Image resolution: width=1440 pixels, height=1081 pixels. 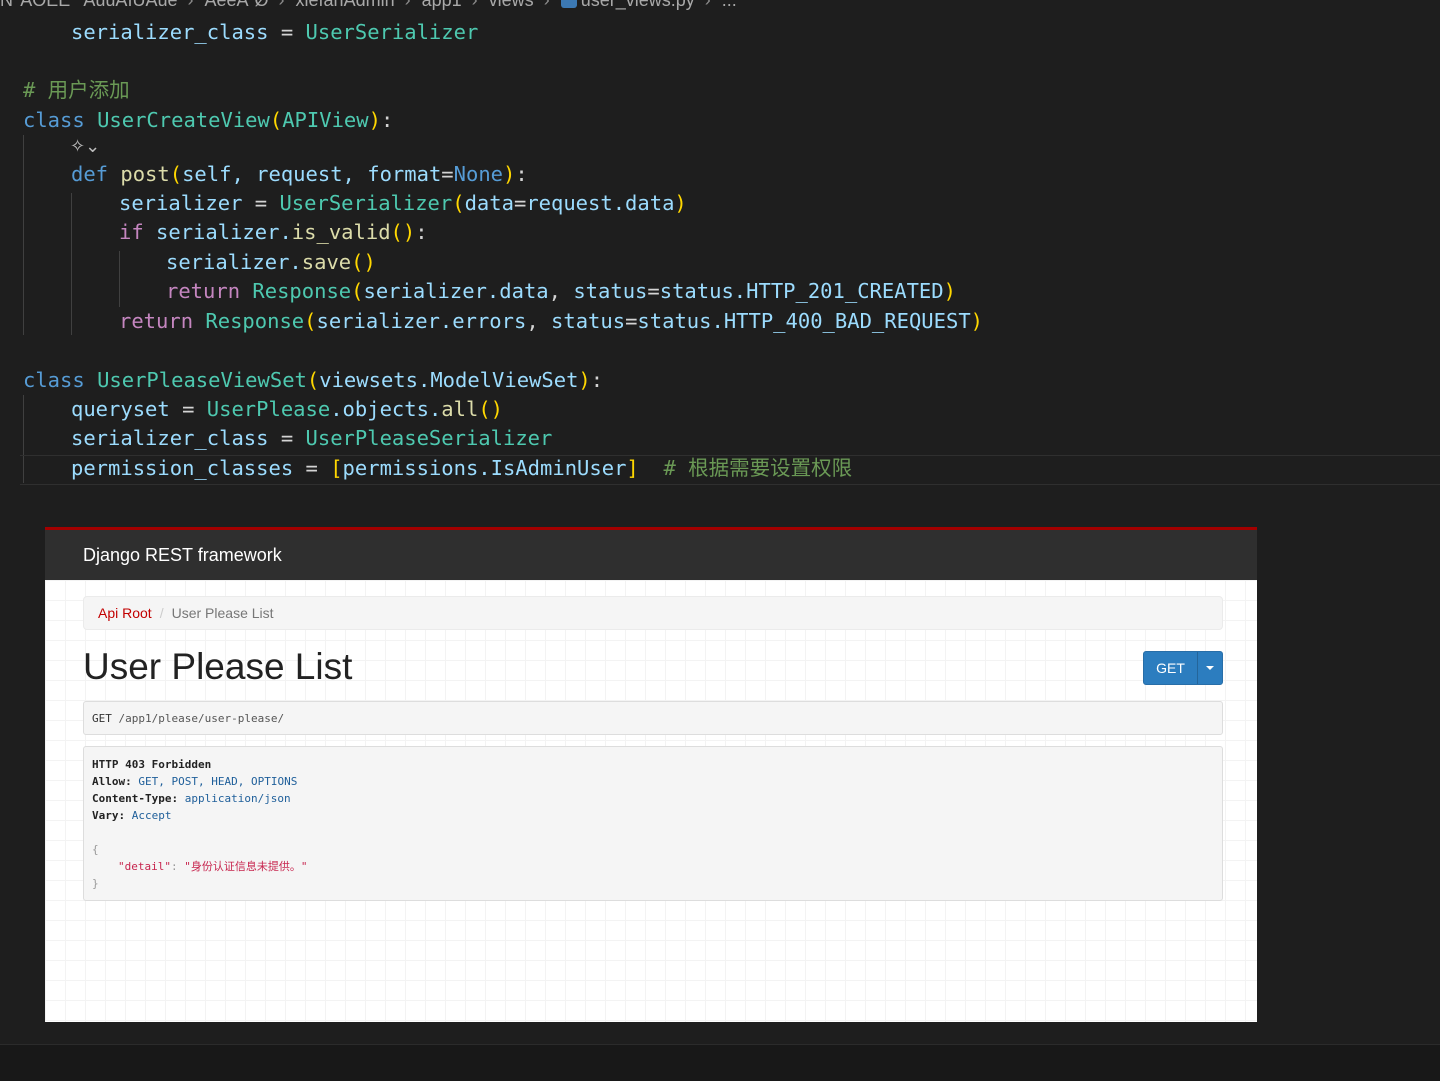 I want to click on code-line: def post(self, request, format=None):, so click(x=299, y=174).